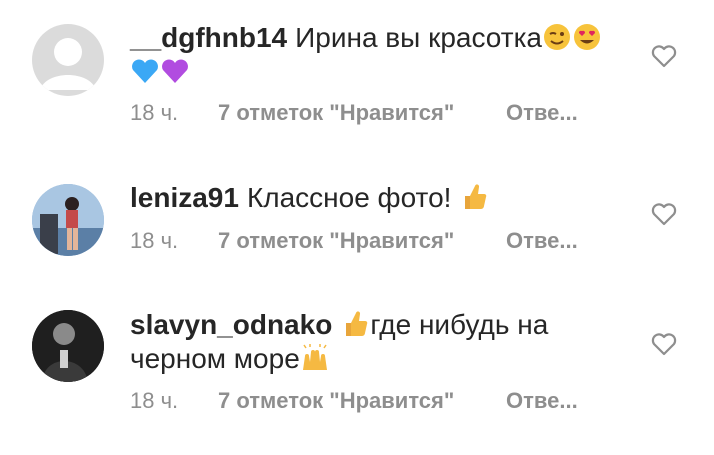  I want to click on blue-heart-emoji, so click(145, 71).